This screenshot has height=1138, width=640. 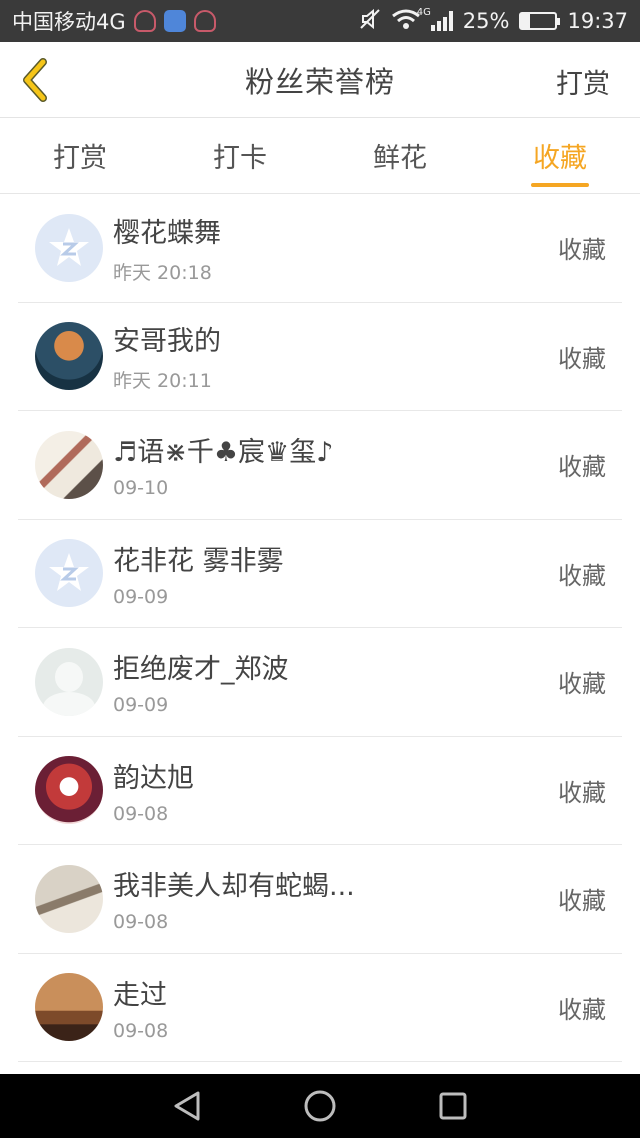 I want to click on cloud-notification-icon, so click(x=174, y=21).